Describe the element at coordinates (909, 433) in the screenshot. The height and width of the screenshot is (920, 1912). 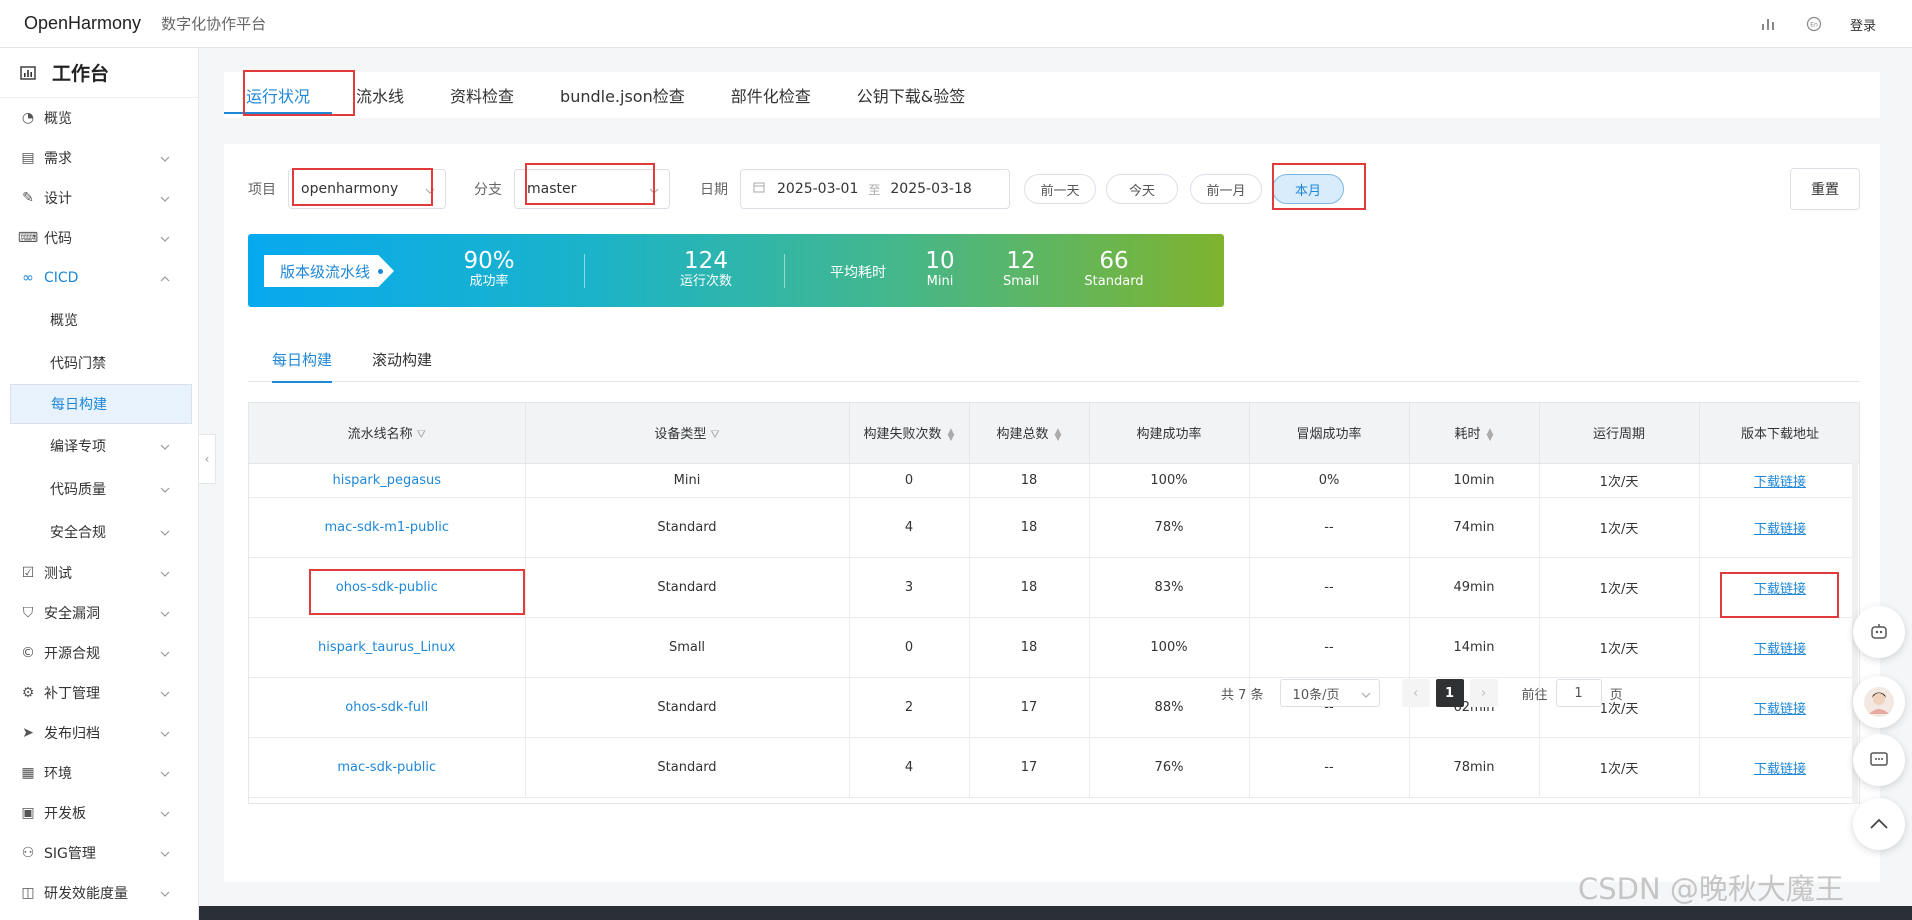
I see `col-fail-count: 构建失败次数 ▲ ▼` at that location.